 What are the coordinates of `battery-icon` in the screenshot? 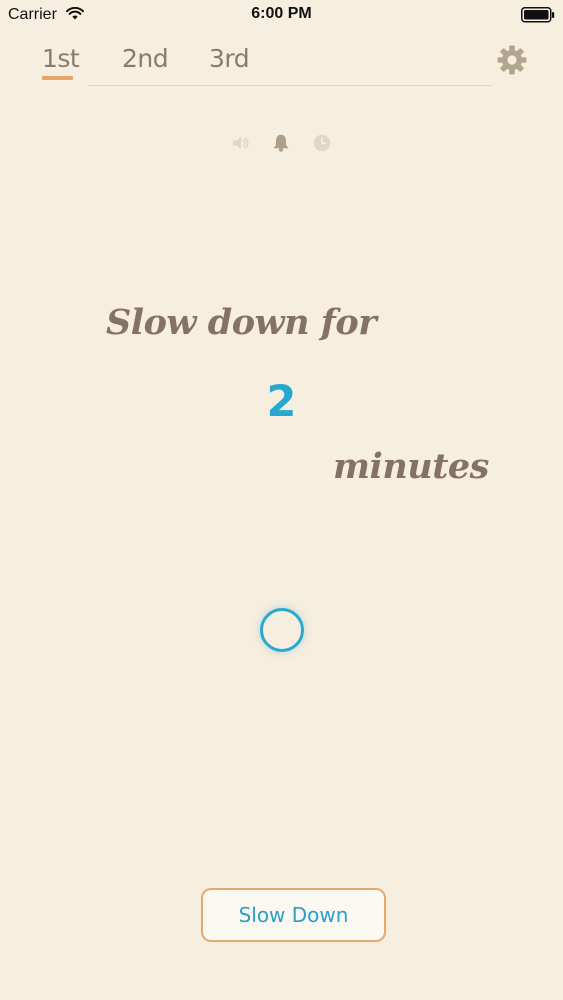 It's located at (538, 17).